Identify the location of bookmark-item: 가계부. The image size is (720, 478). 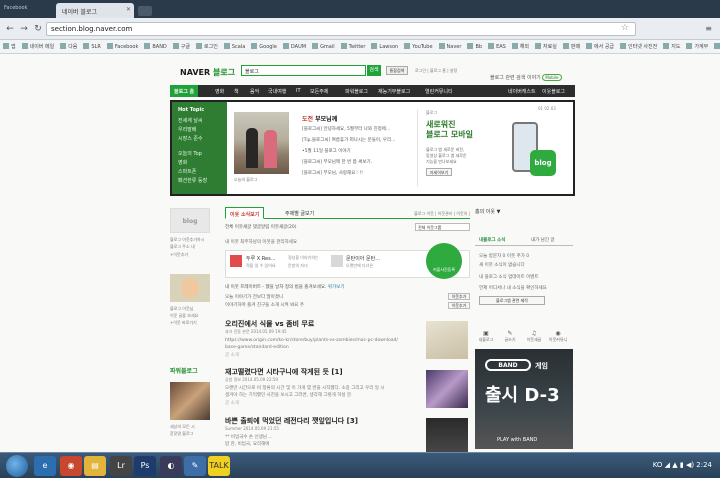
(697, 46).